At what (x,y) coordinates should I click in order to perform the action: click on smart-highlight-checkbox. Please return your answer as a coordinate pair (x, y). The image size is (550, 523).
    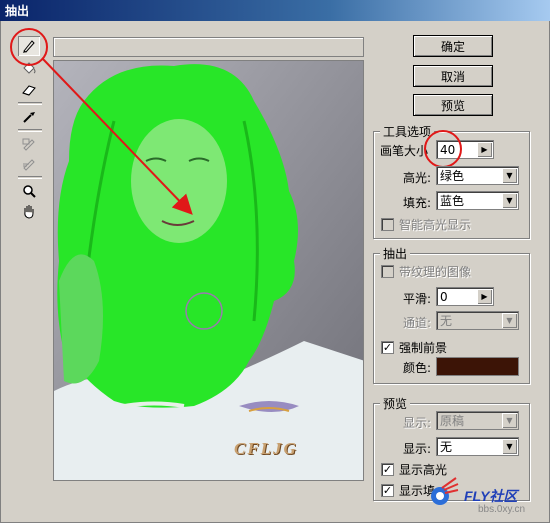
    Looking at the image, I should click on (387, 224).